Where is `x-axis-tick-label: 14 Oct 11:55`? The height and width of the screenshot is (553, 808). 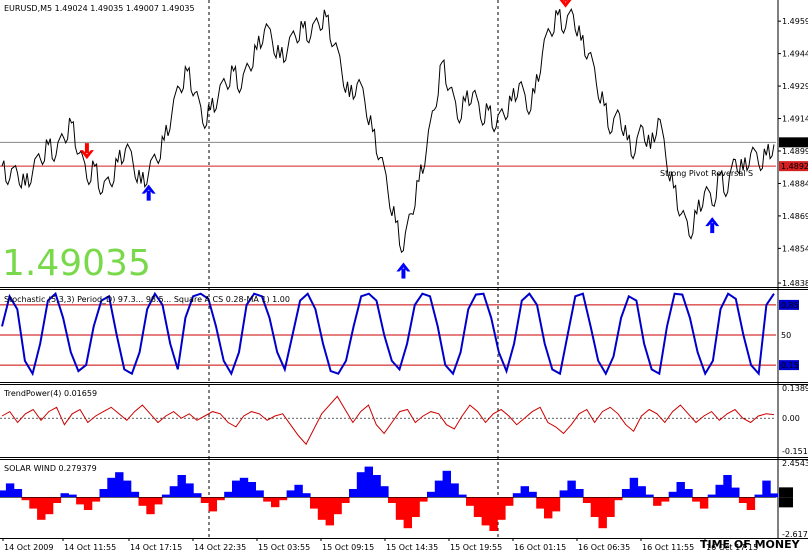
x-axis-tick-label: 14 Oct 11:55 is located at coordinates (90, 547).